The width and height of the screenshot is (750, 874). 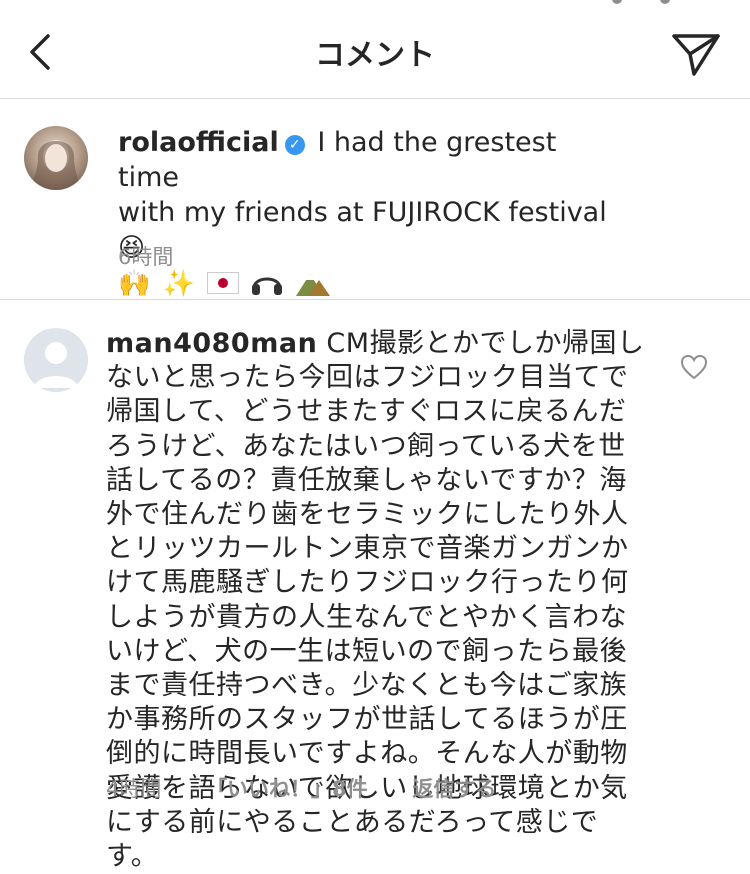 I want to click on japan-flag-icon, so click(x=223, y=283).